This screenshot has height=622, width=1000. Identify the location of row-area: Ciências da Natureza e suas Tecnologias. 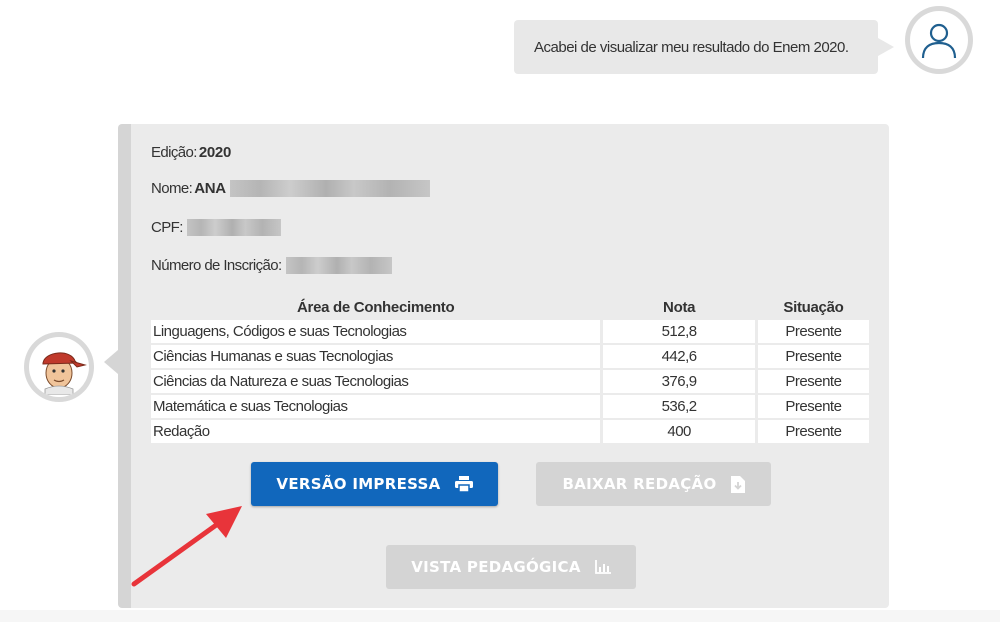
(376, 381).